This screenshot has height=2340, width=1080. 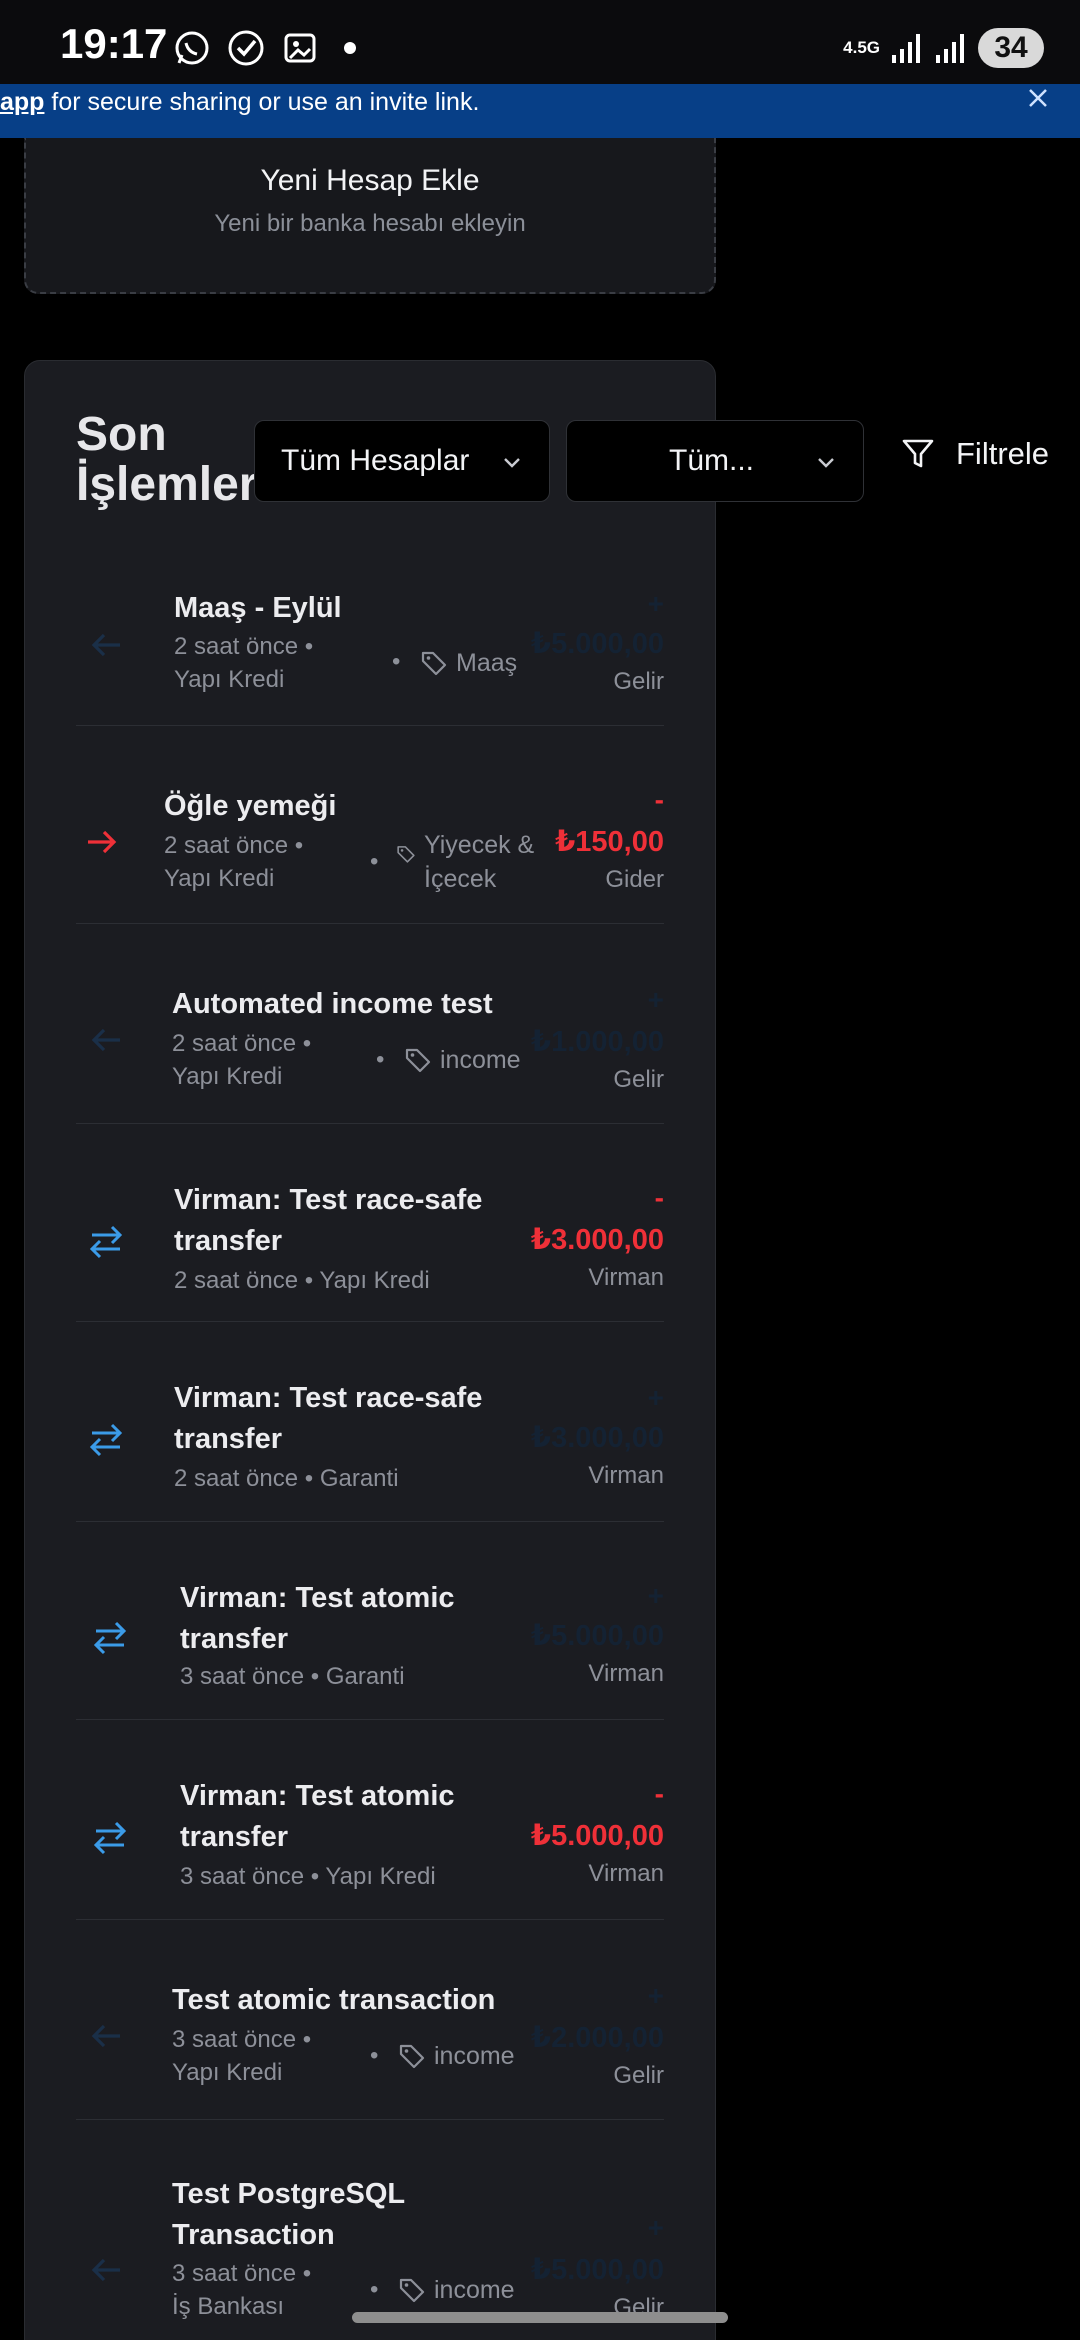 What do you see at coordinates (302, 1280) in the screenshot?
I see `transaction-meta: 2 saat önce • Yapı Kredi` at bounding box center [302, 1280].